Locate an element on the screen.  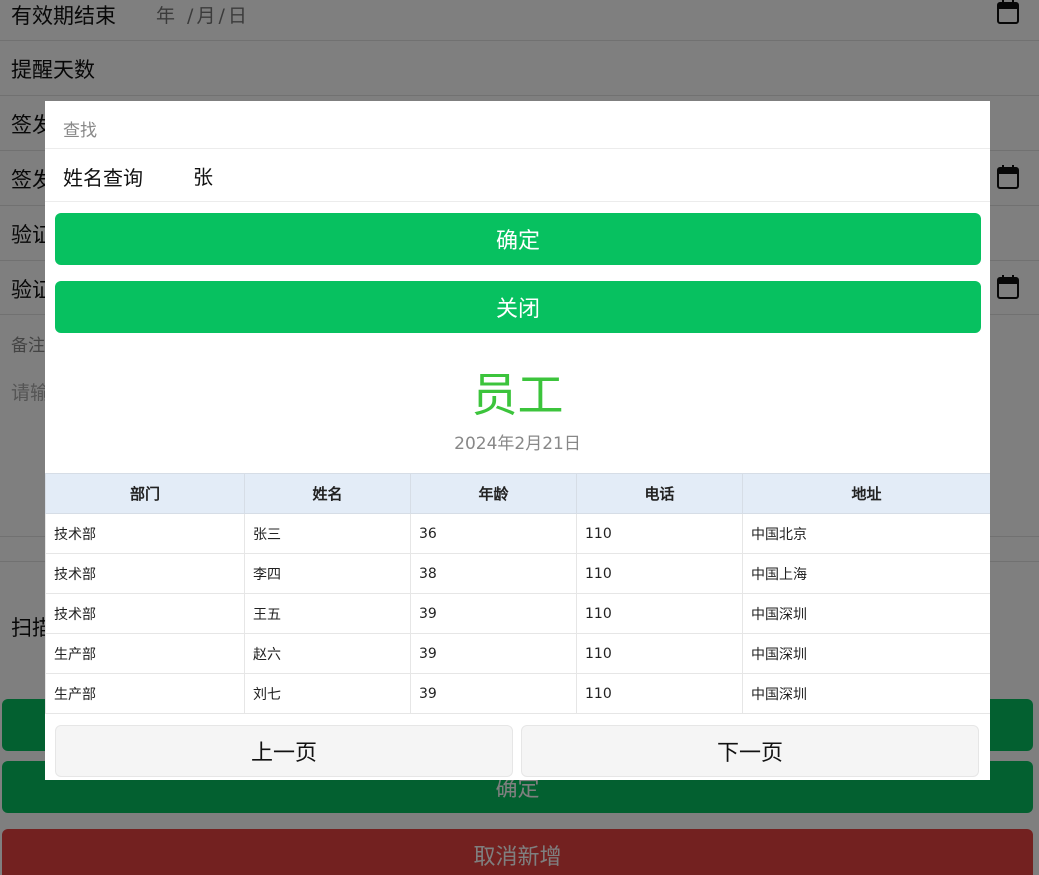
name-search-input is located at coordinates (573, 175).